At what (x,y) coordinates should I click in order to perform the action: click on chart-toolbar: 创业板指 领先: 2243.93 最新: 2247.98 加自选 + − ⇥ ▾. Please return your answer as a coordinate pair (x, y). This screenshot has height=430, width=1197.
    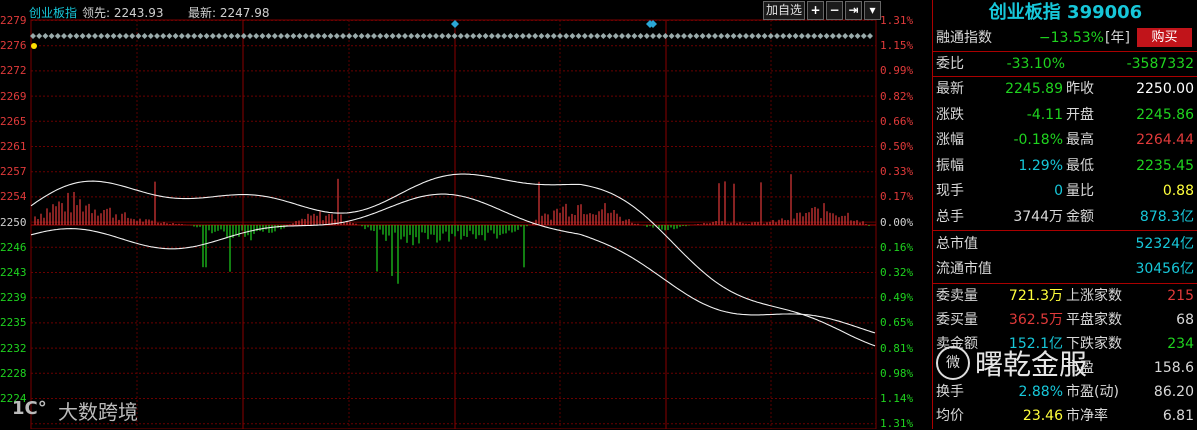
    Looking at the image, I should click on (466, 10).